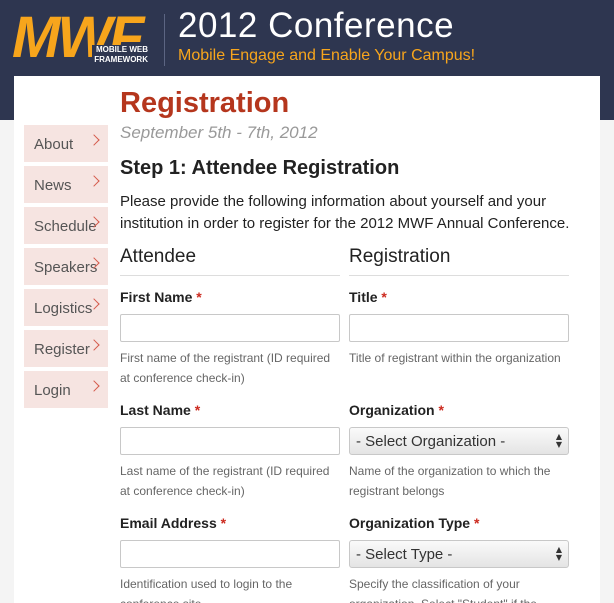 The height and width of the screenshot is (603, 614). I want to click on header-divider, so click(164, 40).